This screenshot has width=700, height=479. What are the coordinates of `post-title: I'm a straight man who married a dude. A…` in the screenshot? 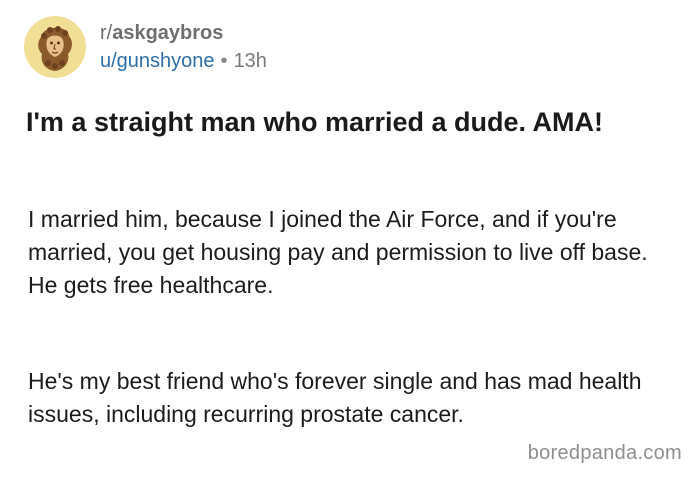 It's located at (351, 122).